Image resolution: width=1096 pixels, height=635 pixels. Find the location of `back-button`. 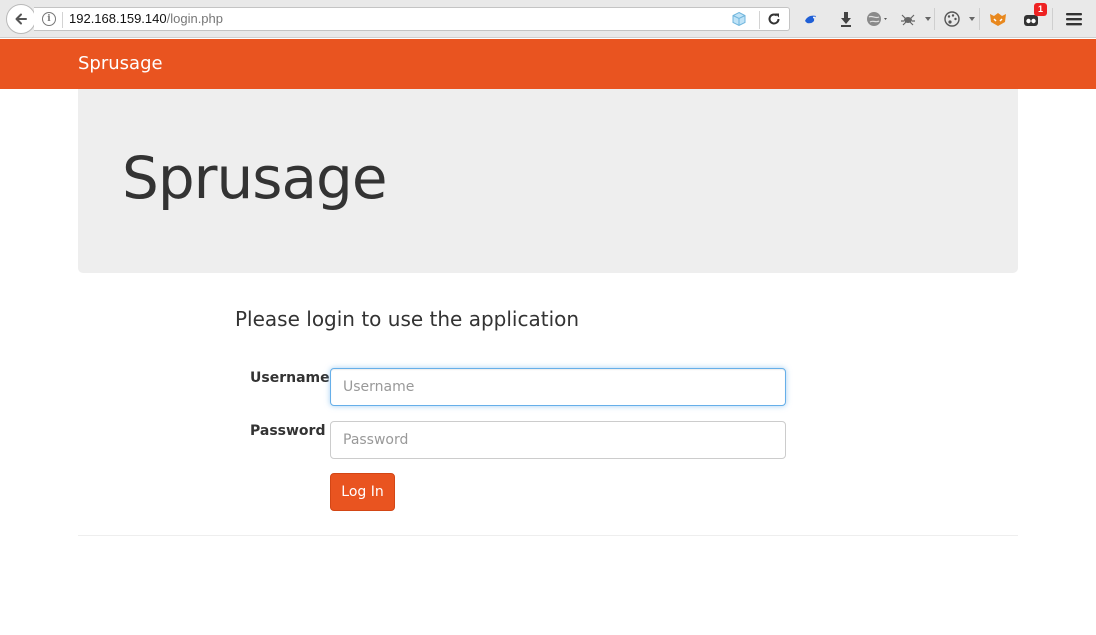

back-button is located at coordinates (21, 19).